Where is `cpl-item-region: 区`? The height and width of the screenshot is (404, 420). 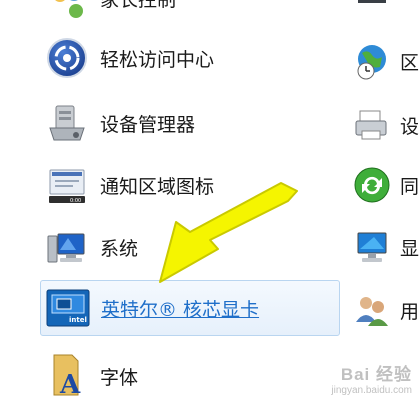 cpl-item-region: 区 is located at coordinates (386, 61).